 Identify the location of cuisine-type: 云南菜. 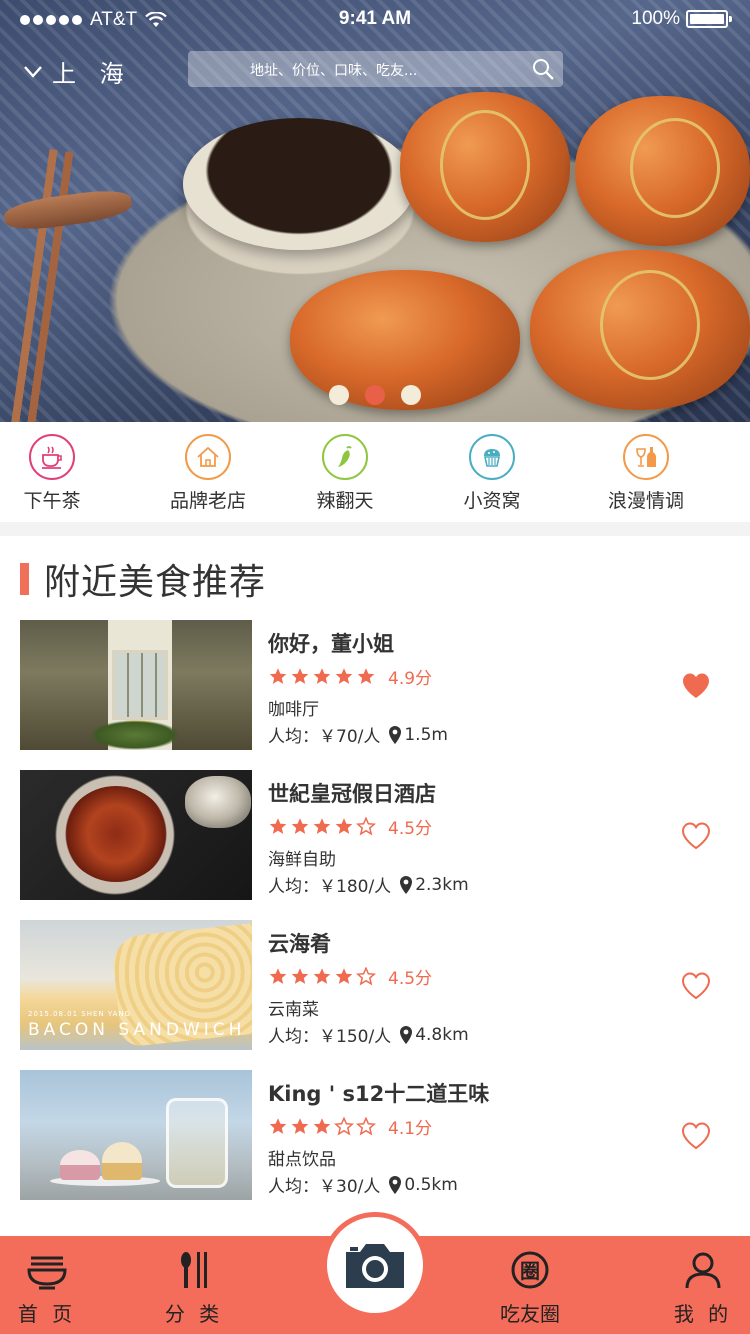
(293, 1010).